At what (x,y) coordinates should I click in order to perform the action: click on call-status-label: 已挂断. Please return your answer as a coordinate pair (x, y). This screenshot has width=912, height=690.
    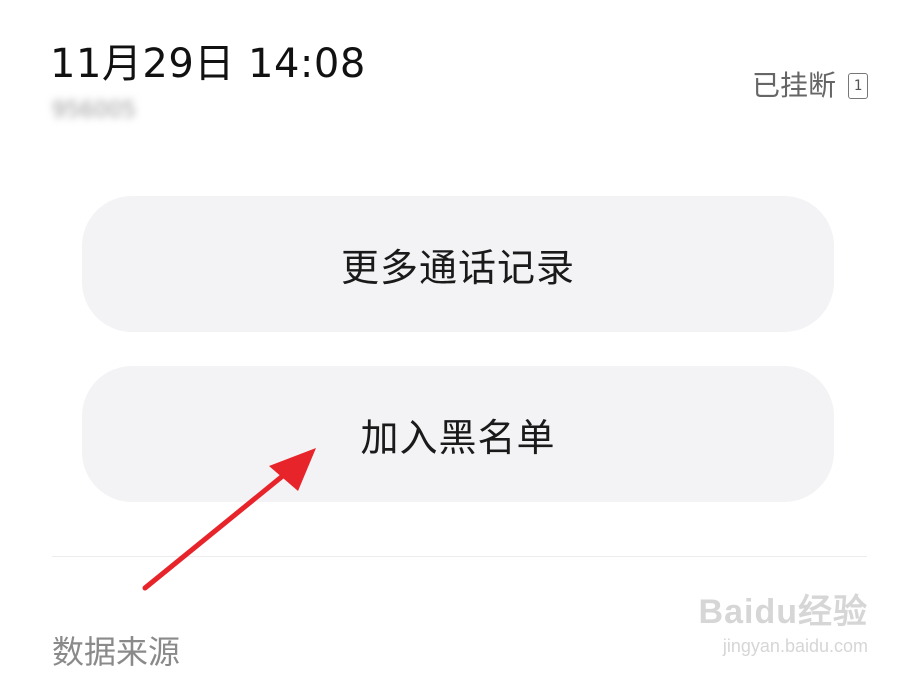
    Looking at the image, I should click on (793, 85).